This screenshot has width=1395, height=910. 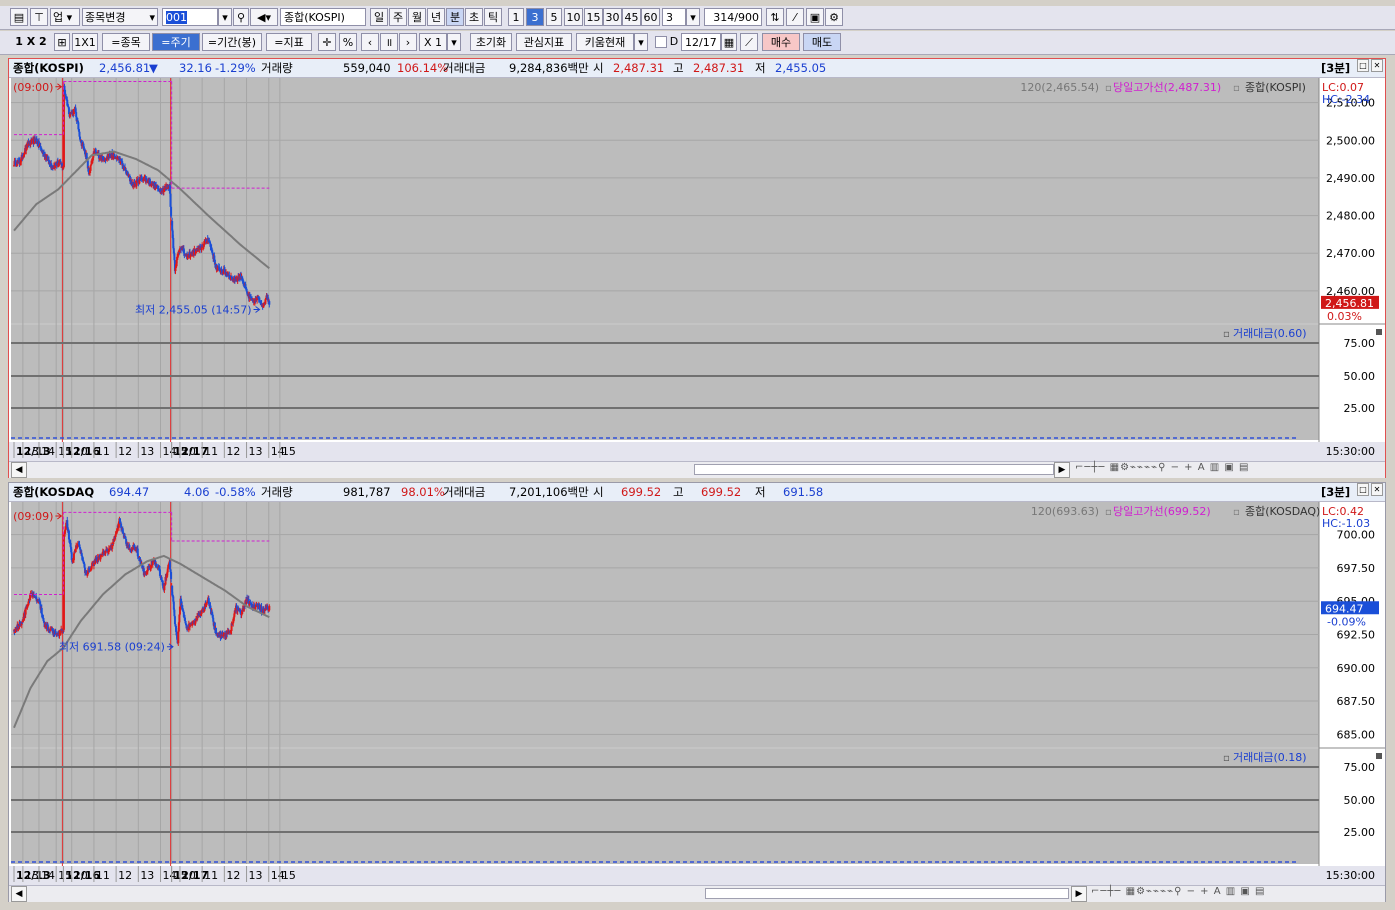 What do you see at coordinates (516, 17) in the screenshot?
I see `interval-1: 1` at bounding box center [516, 17].